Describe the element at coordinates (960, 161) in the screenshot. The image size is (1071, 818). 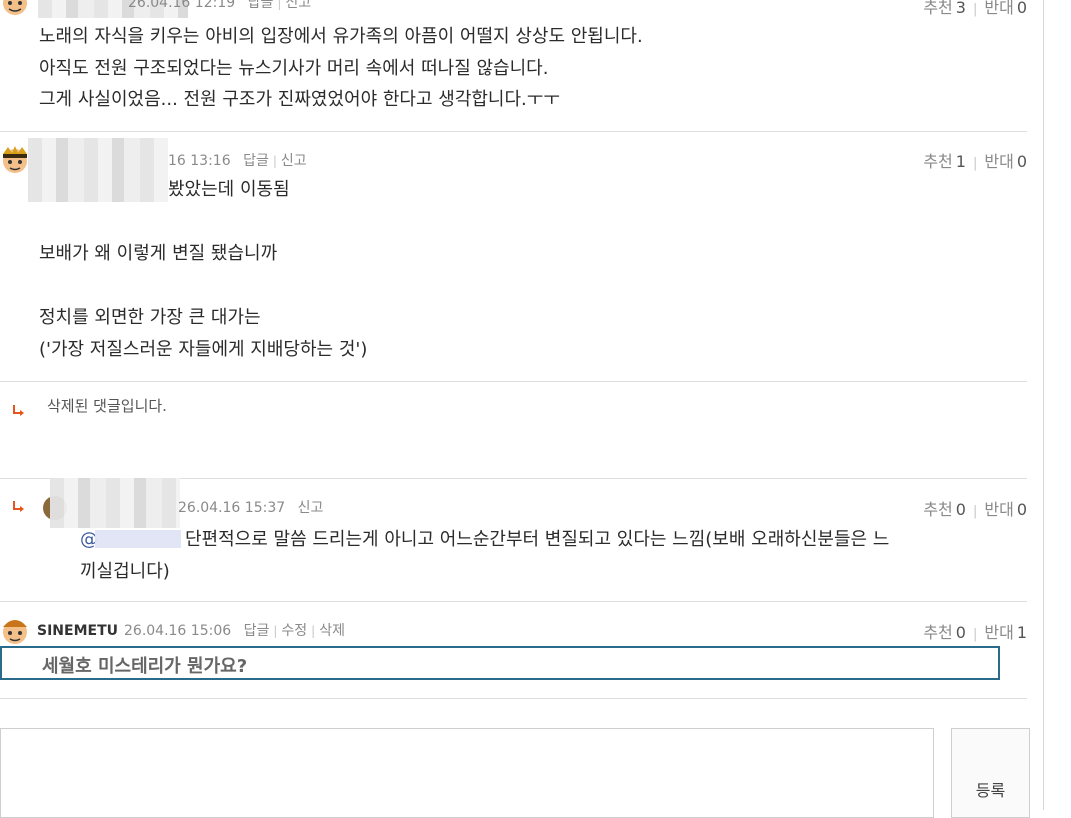
I see `upvote-count: 1` at that location.